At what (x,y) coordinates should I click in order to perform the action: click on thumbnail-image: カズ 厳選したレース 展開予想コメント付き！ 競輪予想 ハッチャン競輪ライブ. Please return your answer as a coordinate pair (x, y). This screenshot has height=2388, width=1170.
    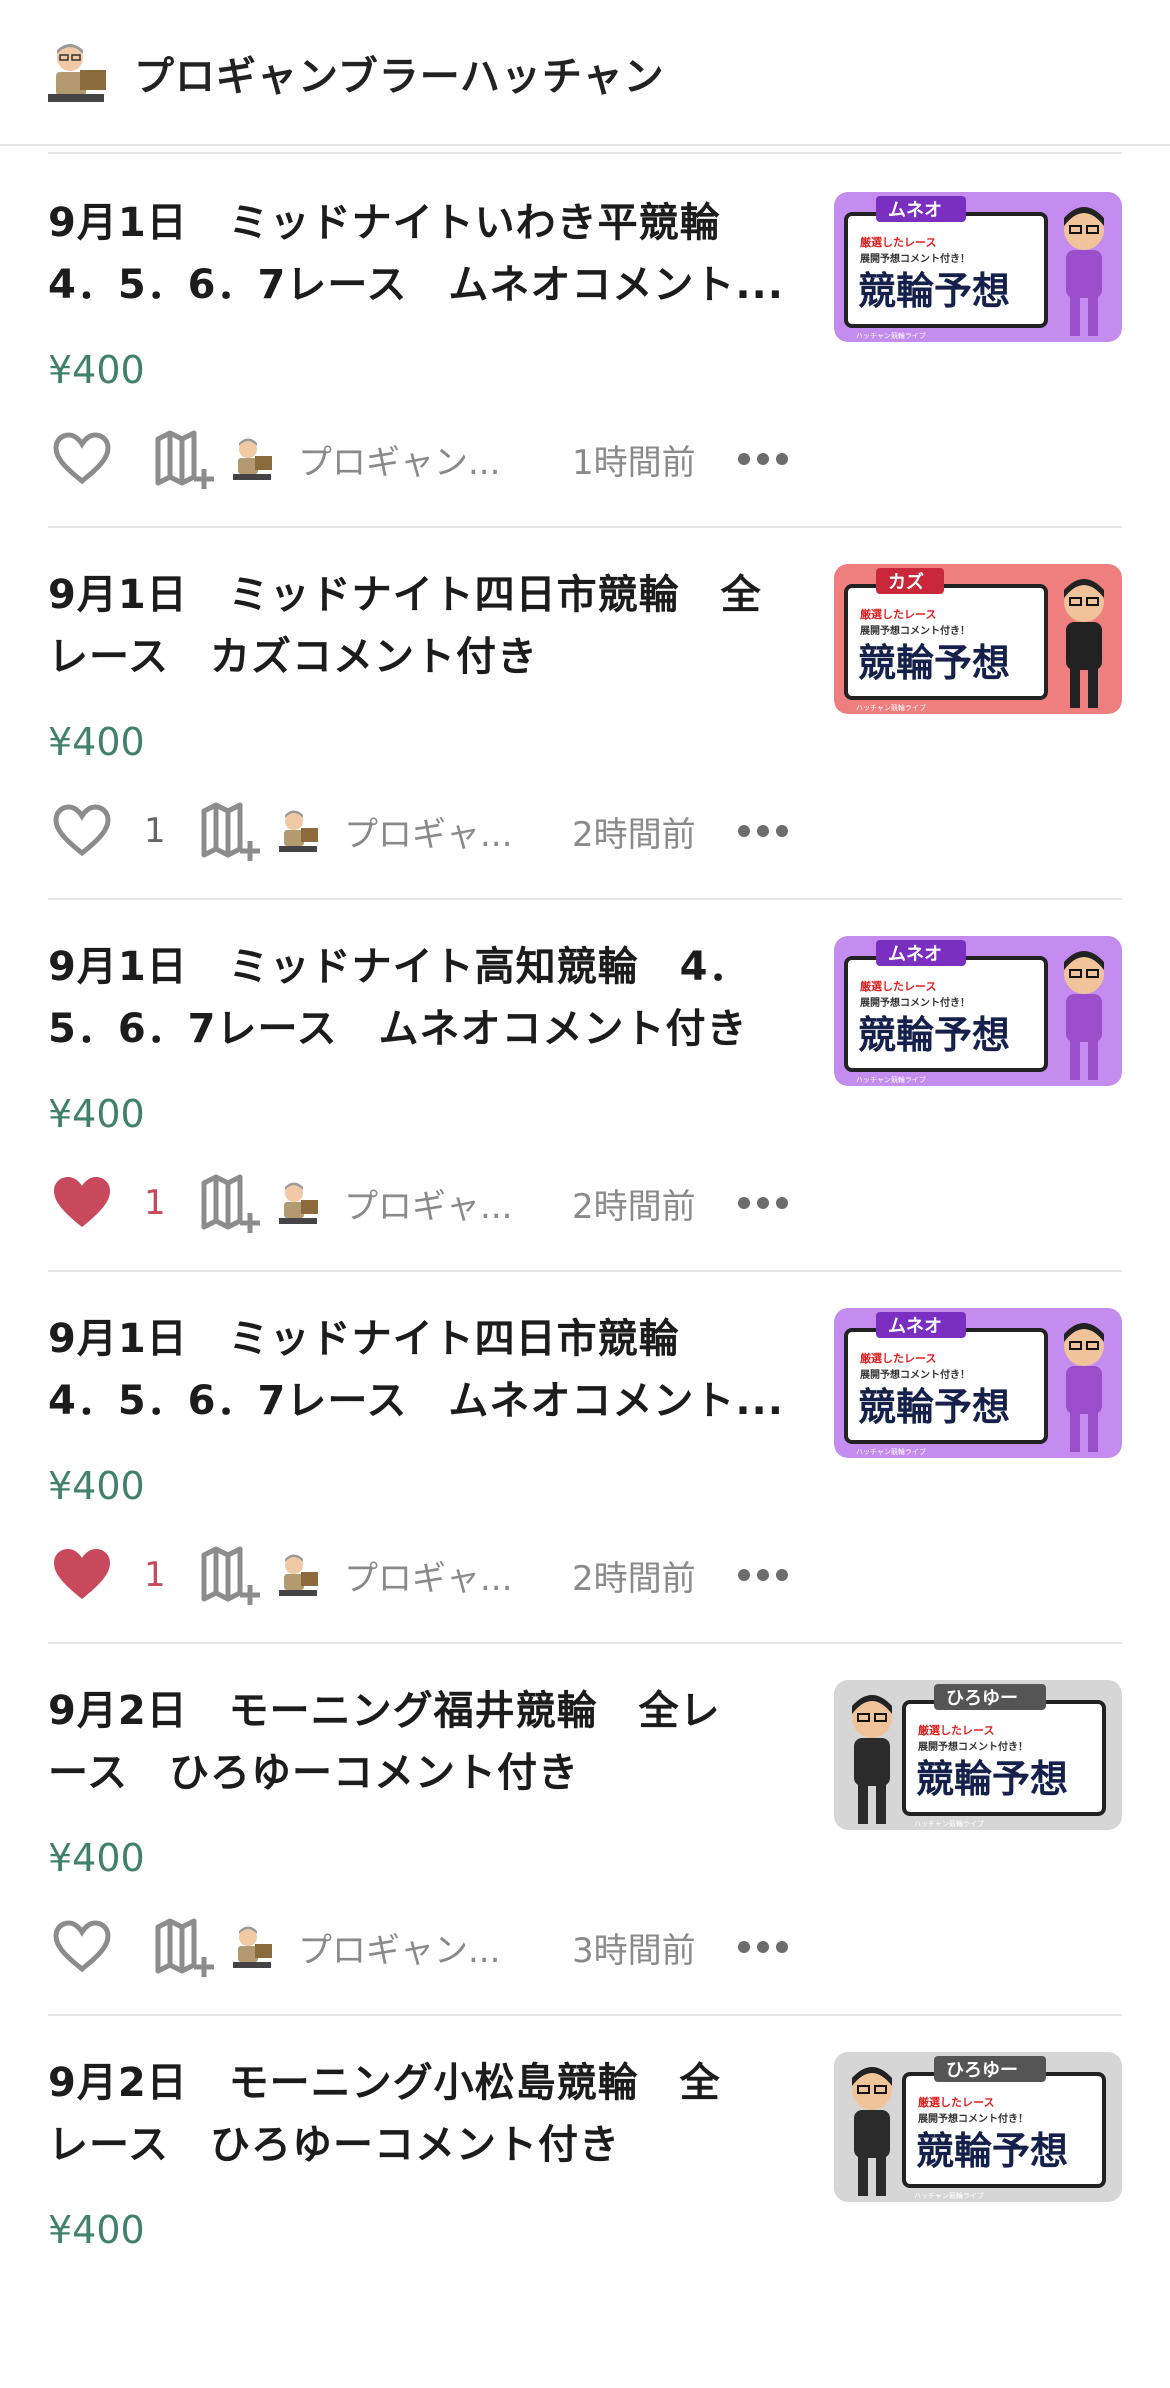
    Looking at the image, I should click on (978, 639).